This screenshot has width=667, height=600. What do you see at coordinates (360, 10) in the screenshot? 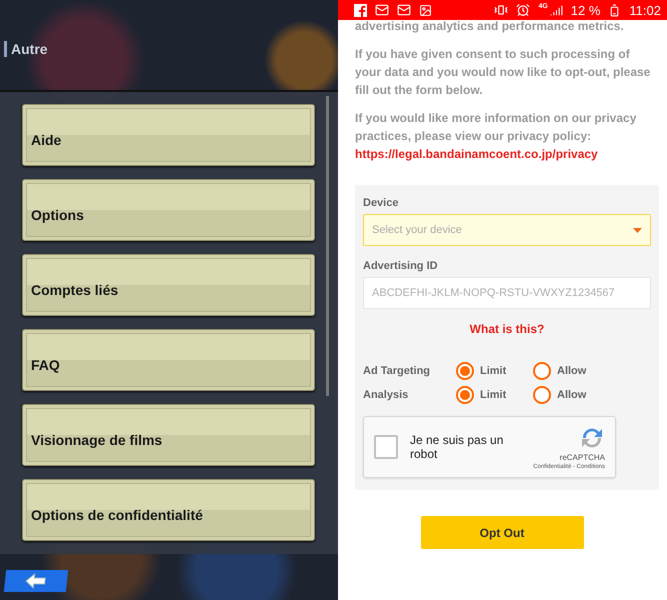
I see `app-notification-icon` at bounding box center [360, 10].